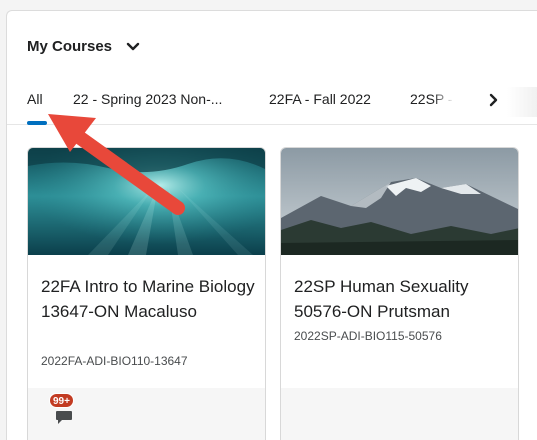  Describe the element at coordinates (35, 99) in the screenshot. I see `tab-all: All` at that location.